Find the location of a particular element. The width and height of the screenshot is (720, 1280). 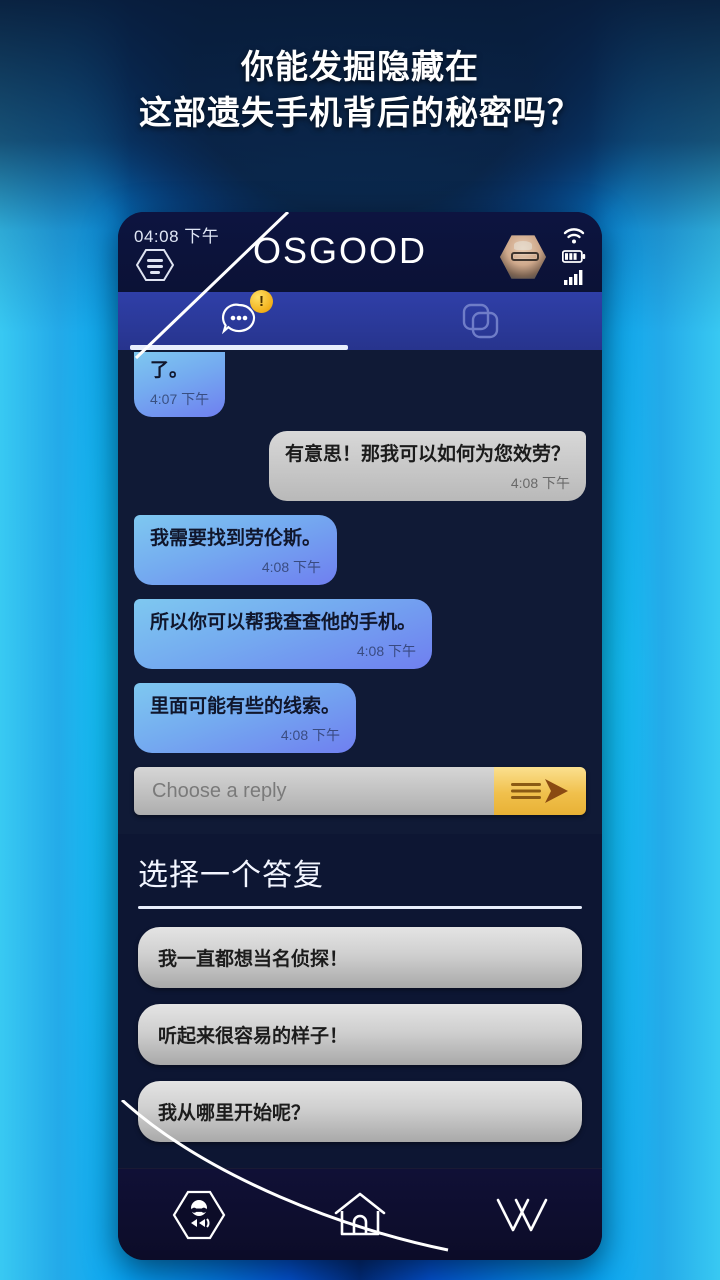

tab-gallery is located at coordinates (481, 321).